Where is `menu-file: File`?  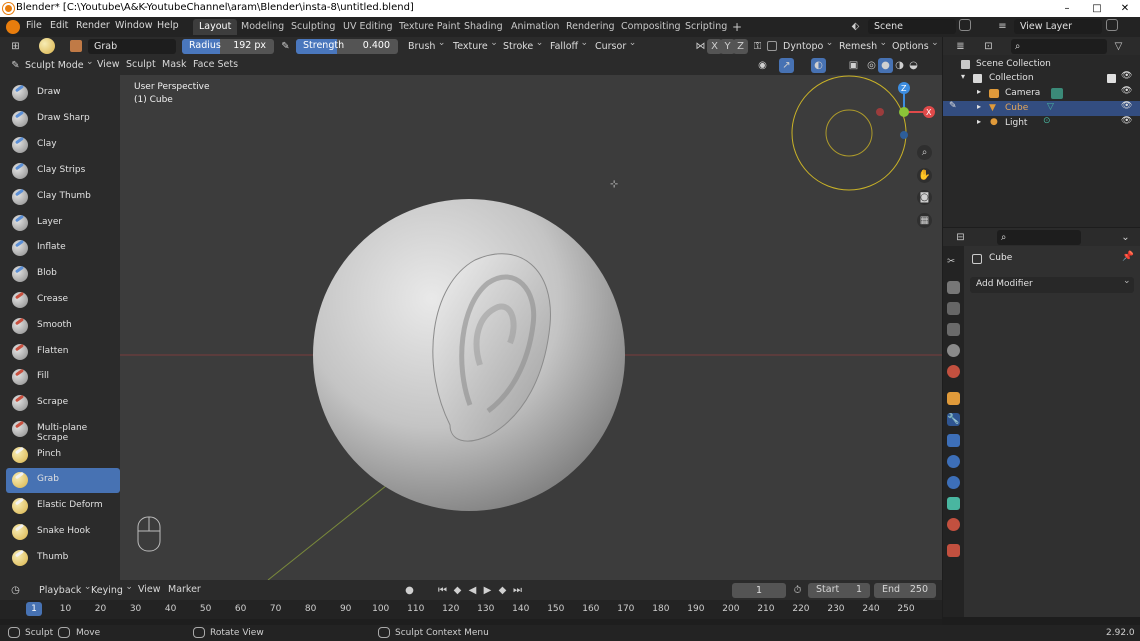 menu-file: File is located at coordinates (34, 25).